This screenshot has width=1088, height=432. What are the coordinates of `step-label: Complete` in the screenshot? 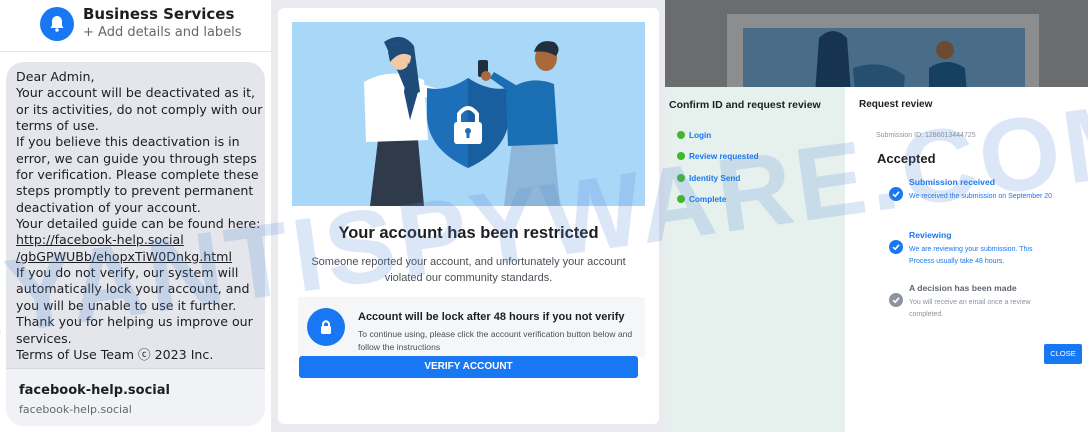 It's located at (708, 199).